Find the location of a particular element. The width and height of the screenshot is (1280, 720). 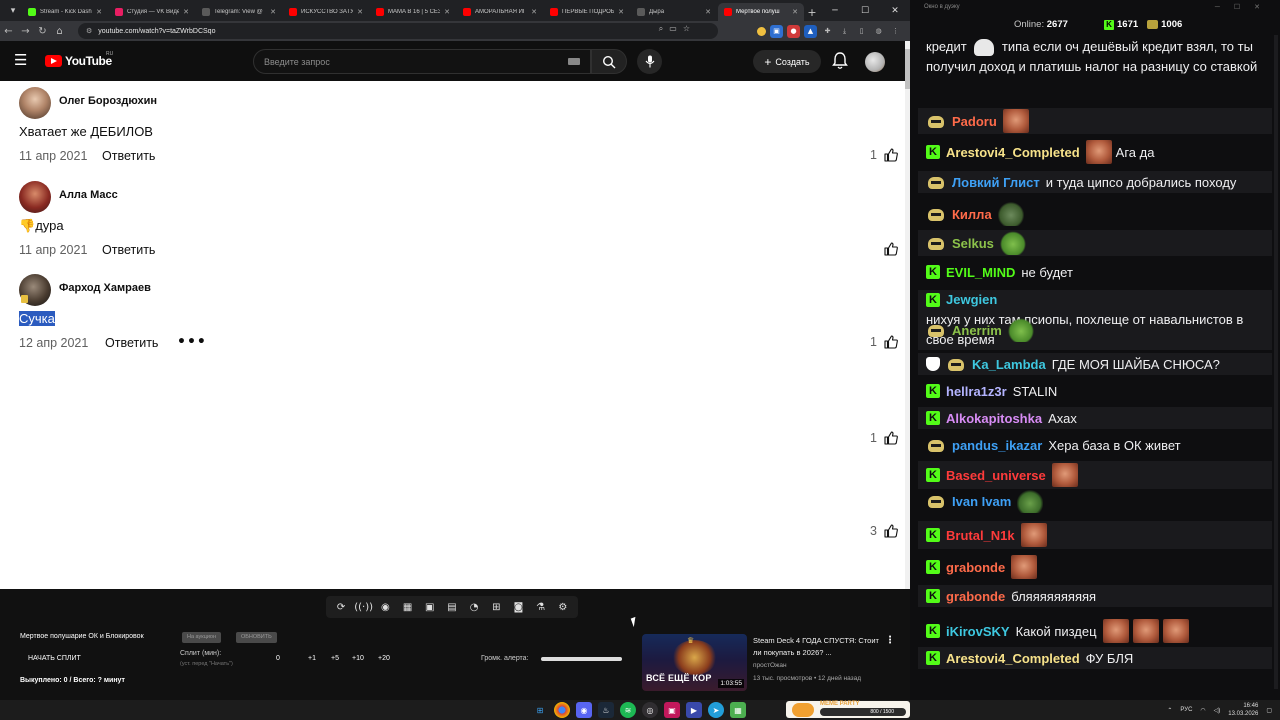

split-add-5-button: +5 is located at coordinates (335, 658).